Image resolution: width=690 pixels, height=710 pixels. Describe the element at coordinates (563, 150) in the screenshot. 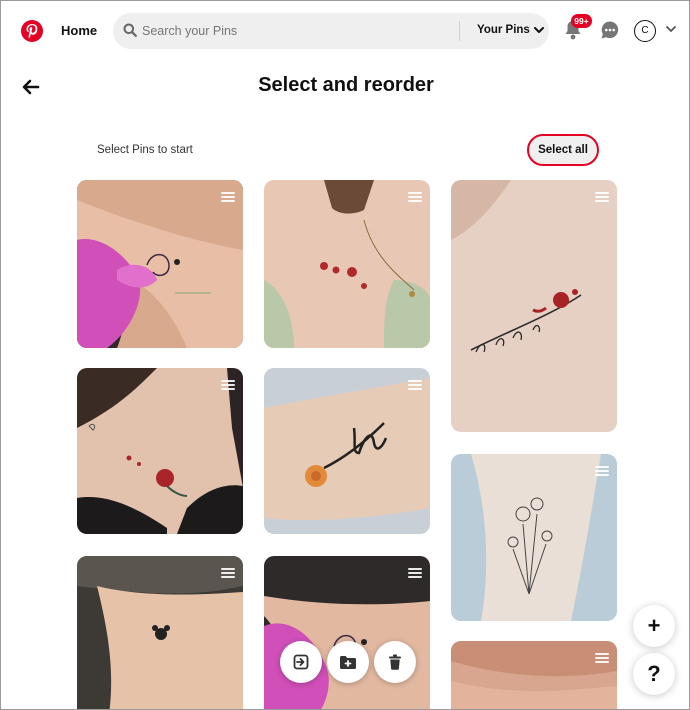

I see `select-all-button: Select all` at that location.